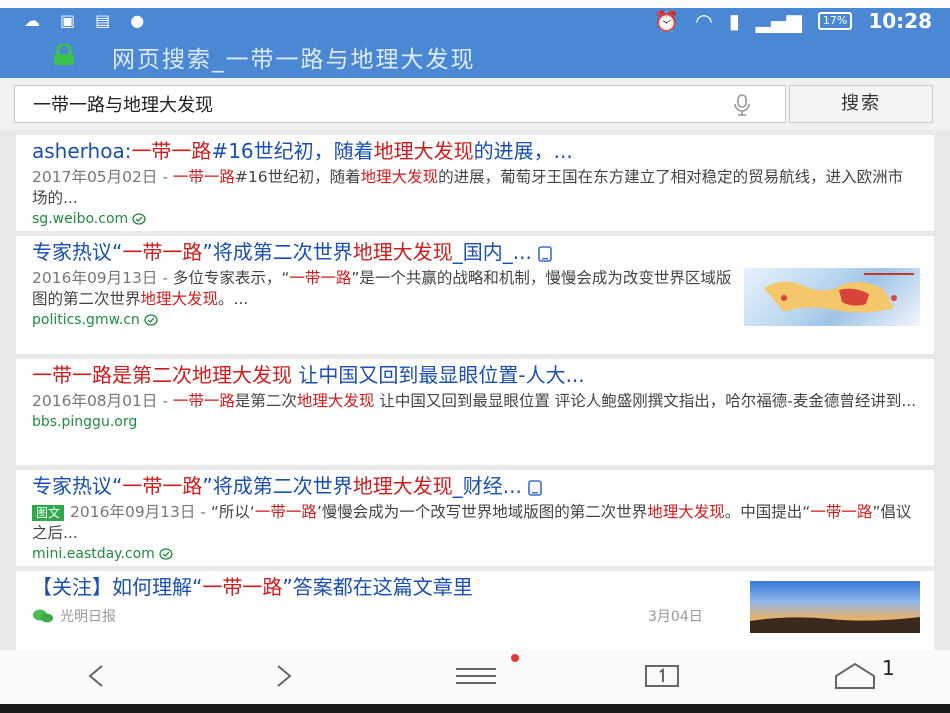 This screenshot has width=950, height=713. I want to click on search-button: 搜索, so click(861, 104).